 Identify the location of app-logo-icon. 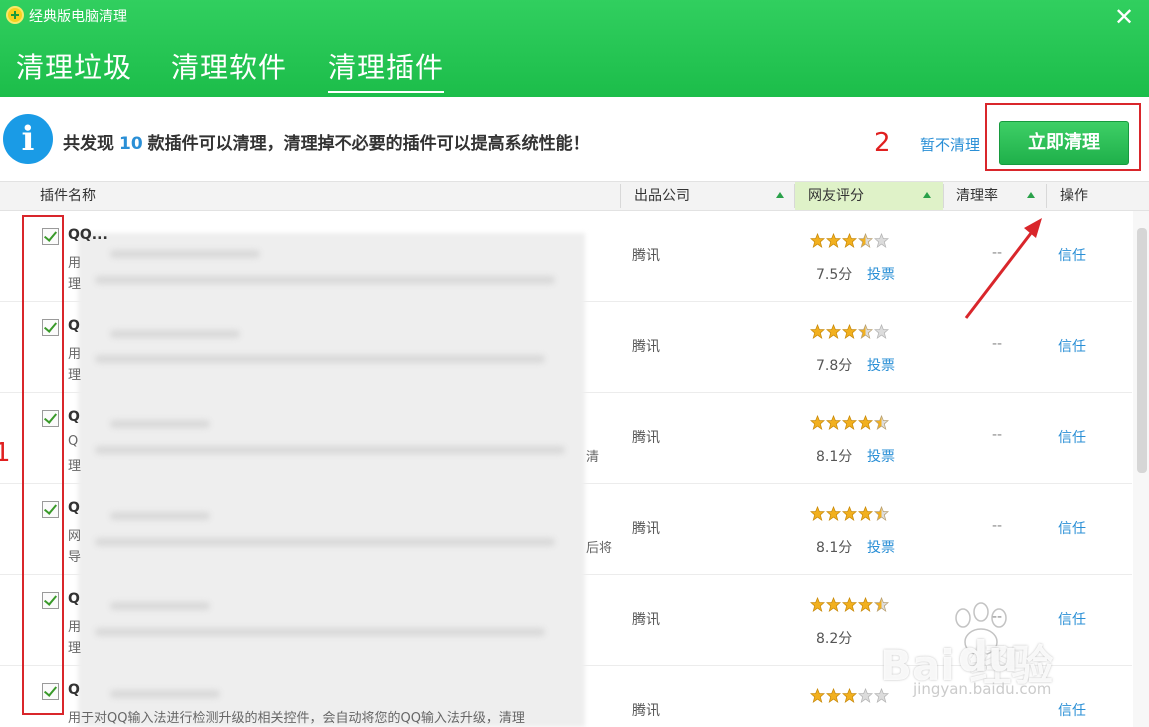
(15, 15).